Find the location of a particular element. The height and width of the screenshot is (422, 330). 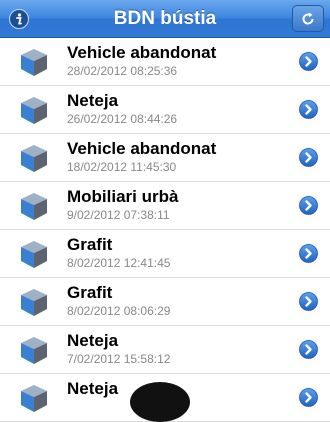

list-item: Grafit 8/02/2012 08:06:29 is located at coordinates (165, 302).